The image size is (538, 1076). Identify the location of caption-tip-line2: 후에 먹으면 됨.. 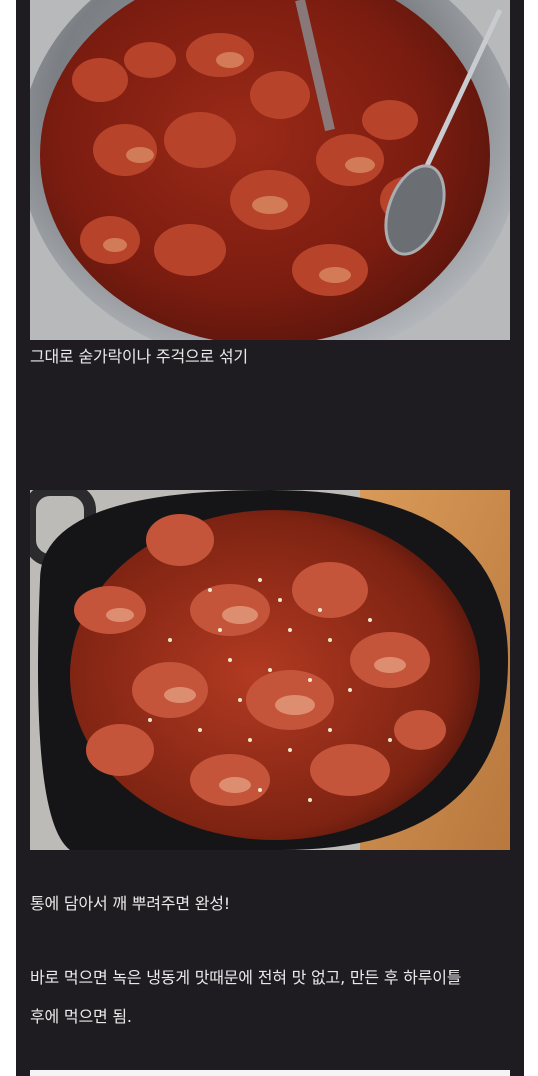
(81, 1016).